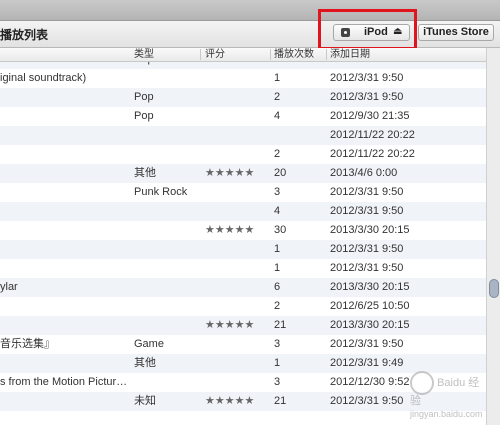 The width and height of the screenshot is (500, 425). Describe the element at coordinates (243, 65) in the screenshot. I see `table-row: Pop/Punk 2012/3/31 9:50` at that location.